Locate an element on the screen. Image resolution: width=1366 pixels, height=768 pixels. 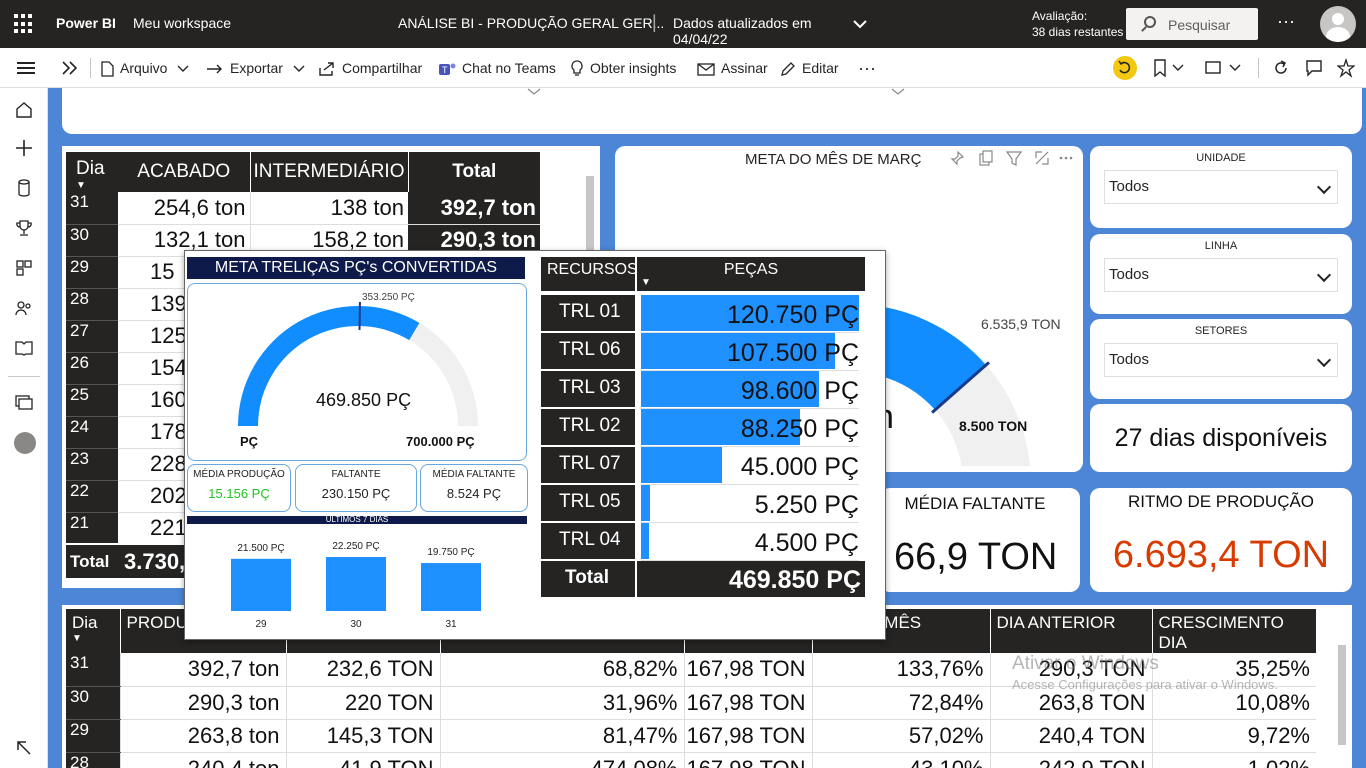
pin-icon is located at coordinates (957, 158).